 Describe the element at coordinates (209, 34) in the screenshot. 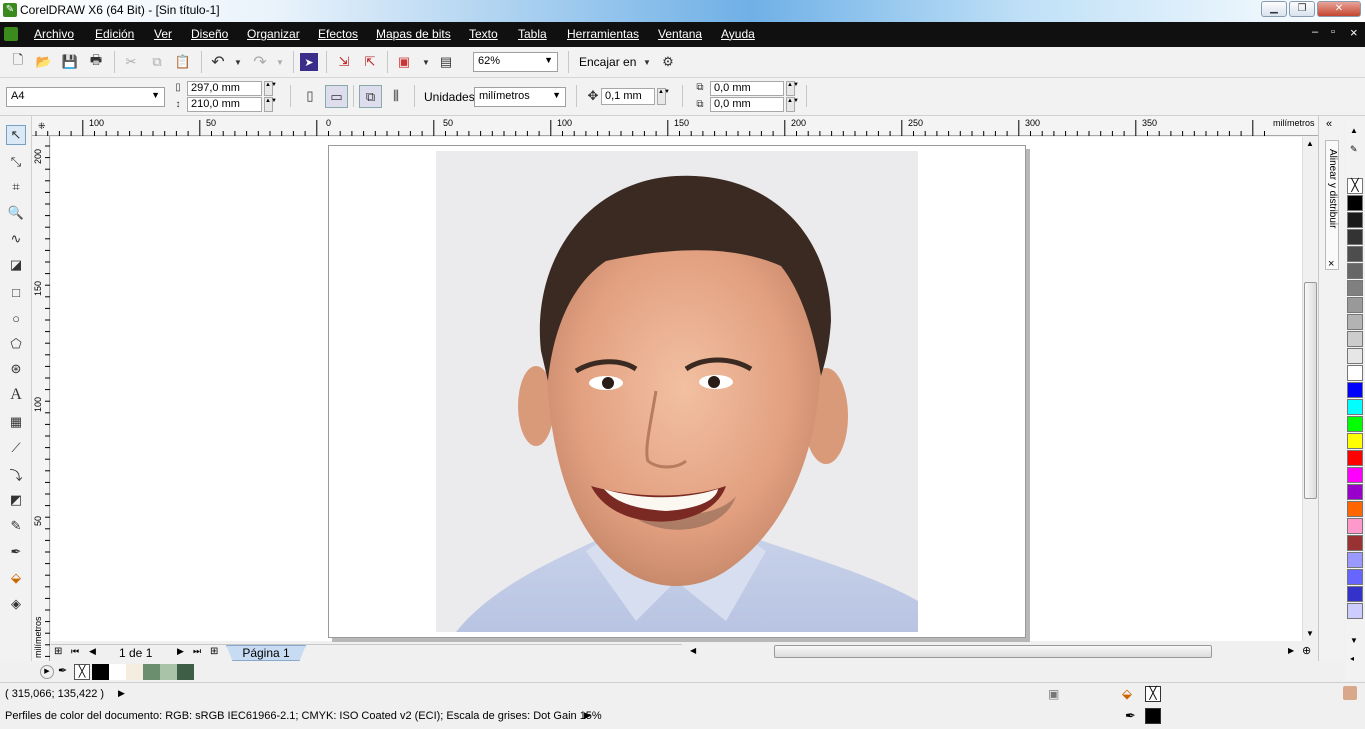

I see `menu-diseno: Diseño` at that location.